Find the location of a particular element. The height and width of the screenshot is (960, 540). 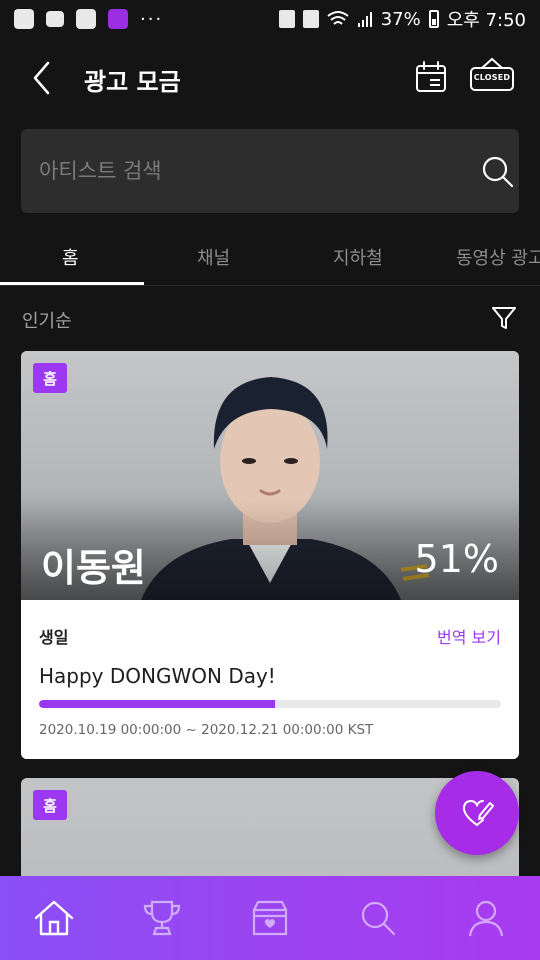

page-title: 광고 모금 is located at coordinates (132, 82).